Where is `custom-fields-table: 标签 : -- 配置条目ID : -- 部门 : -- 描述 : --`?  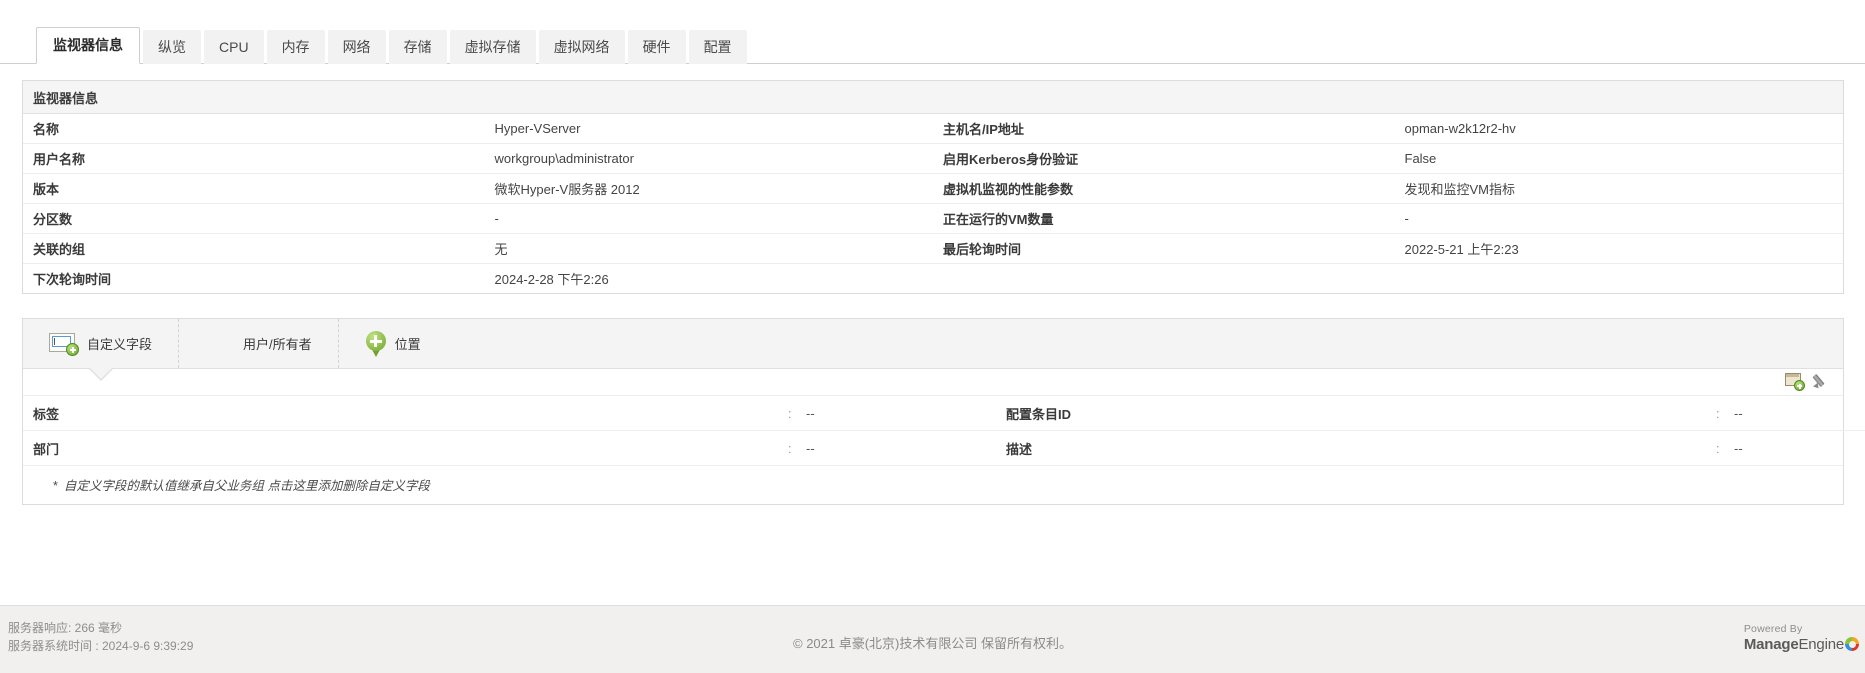 custom-fields-table: 标签 : -- 配置条目ID : -- 部门 : -- 描述 : -- is located at coordinates (944, 430).